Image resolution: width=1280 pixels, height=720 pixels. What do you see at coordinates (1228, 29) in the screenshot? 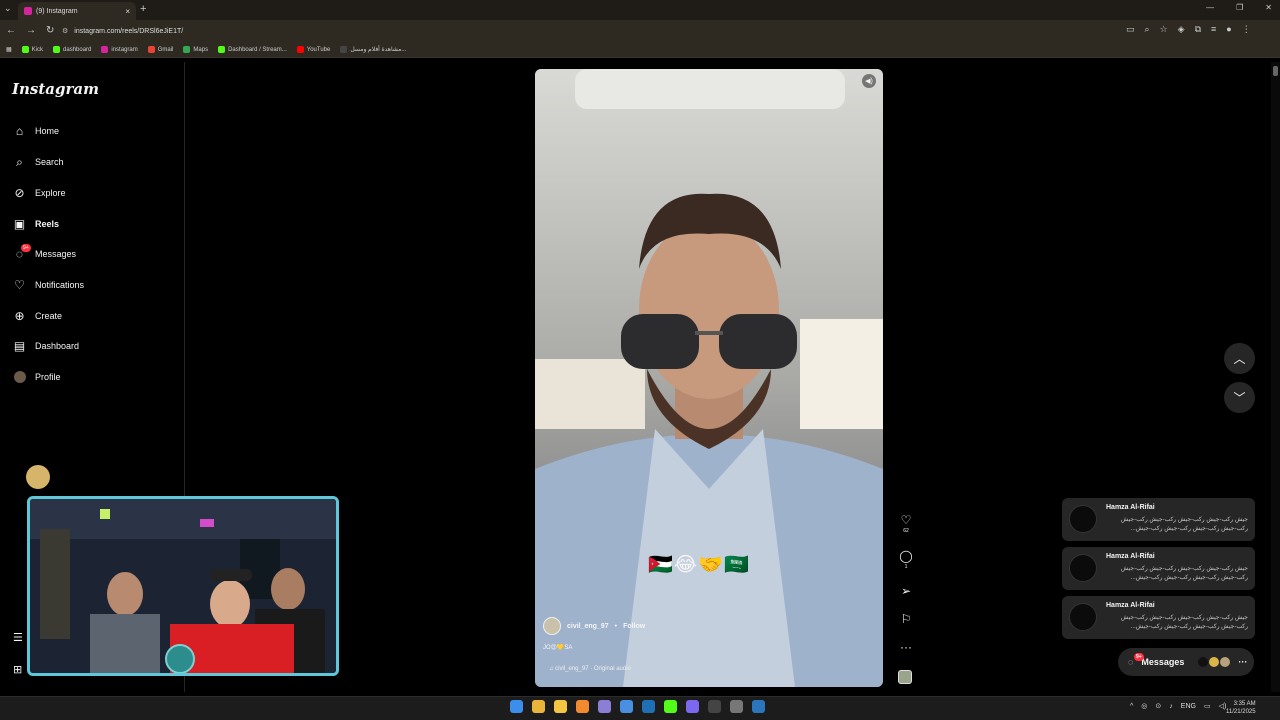
I see `profile-icon: ●` at bounding box center [1228, 29].